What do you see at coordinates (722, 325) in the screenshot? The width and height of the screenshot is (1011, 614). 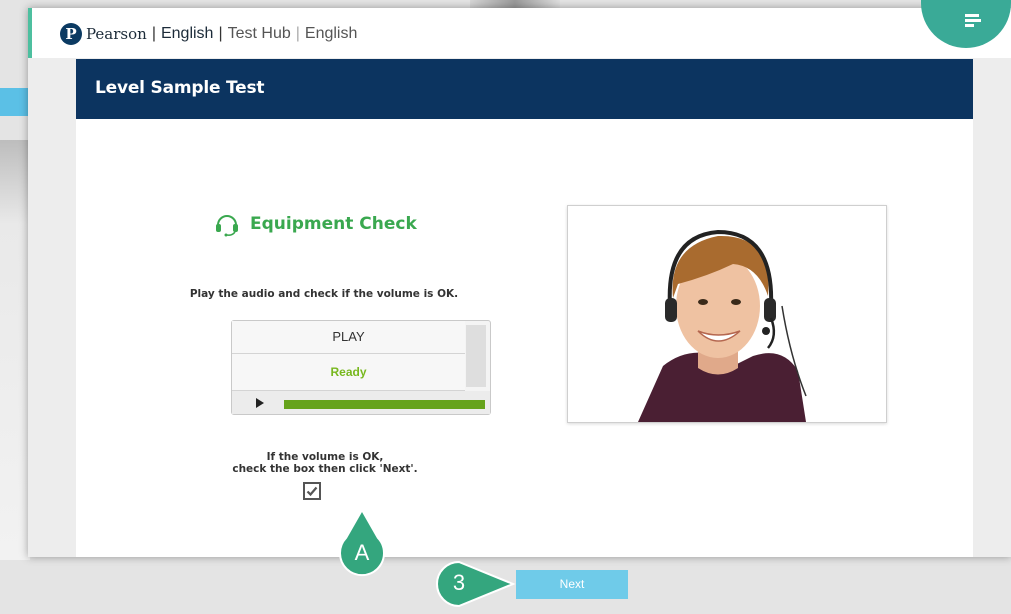 I see `person-with-headset-image` at bounding box center [722, 325].